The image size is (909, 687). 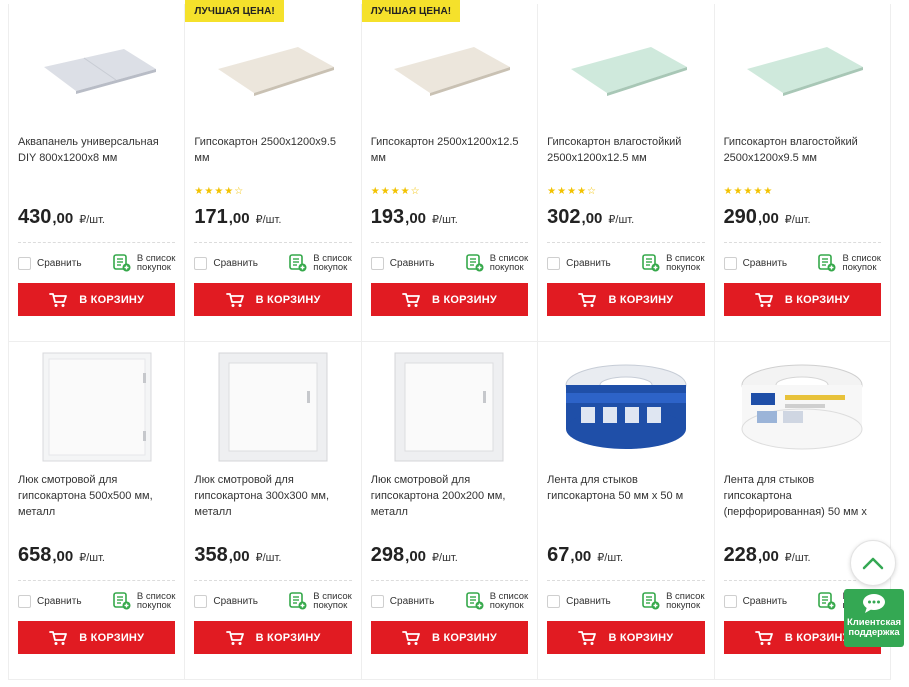 I want to click on scroll-up-button, so click(x=873, y=563).